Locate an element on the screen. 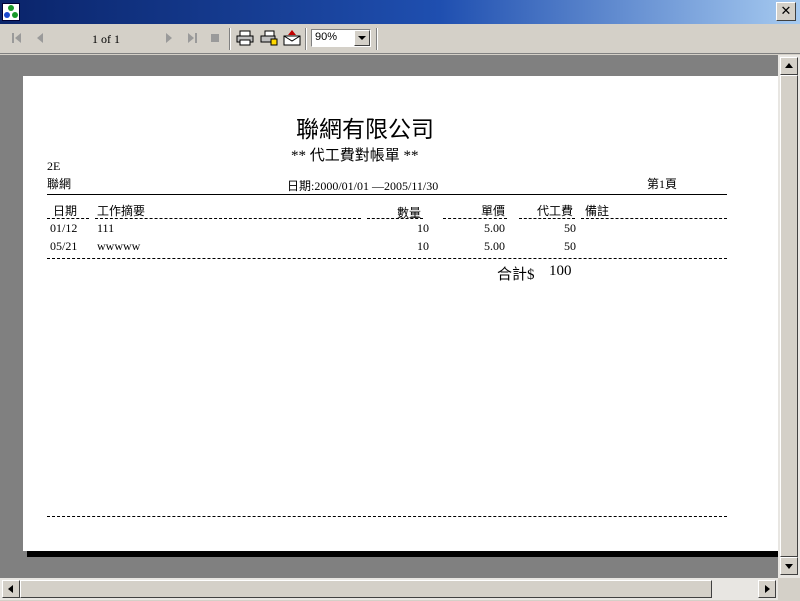 The height and width of the screenshot is (601, 800). column-header-fee: 代工費 is located at coordinates (554, 211).